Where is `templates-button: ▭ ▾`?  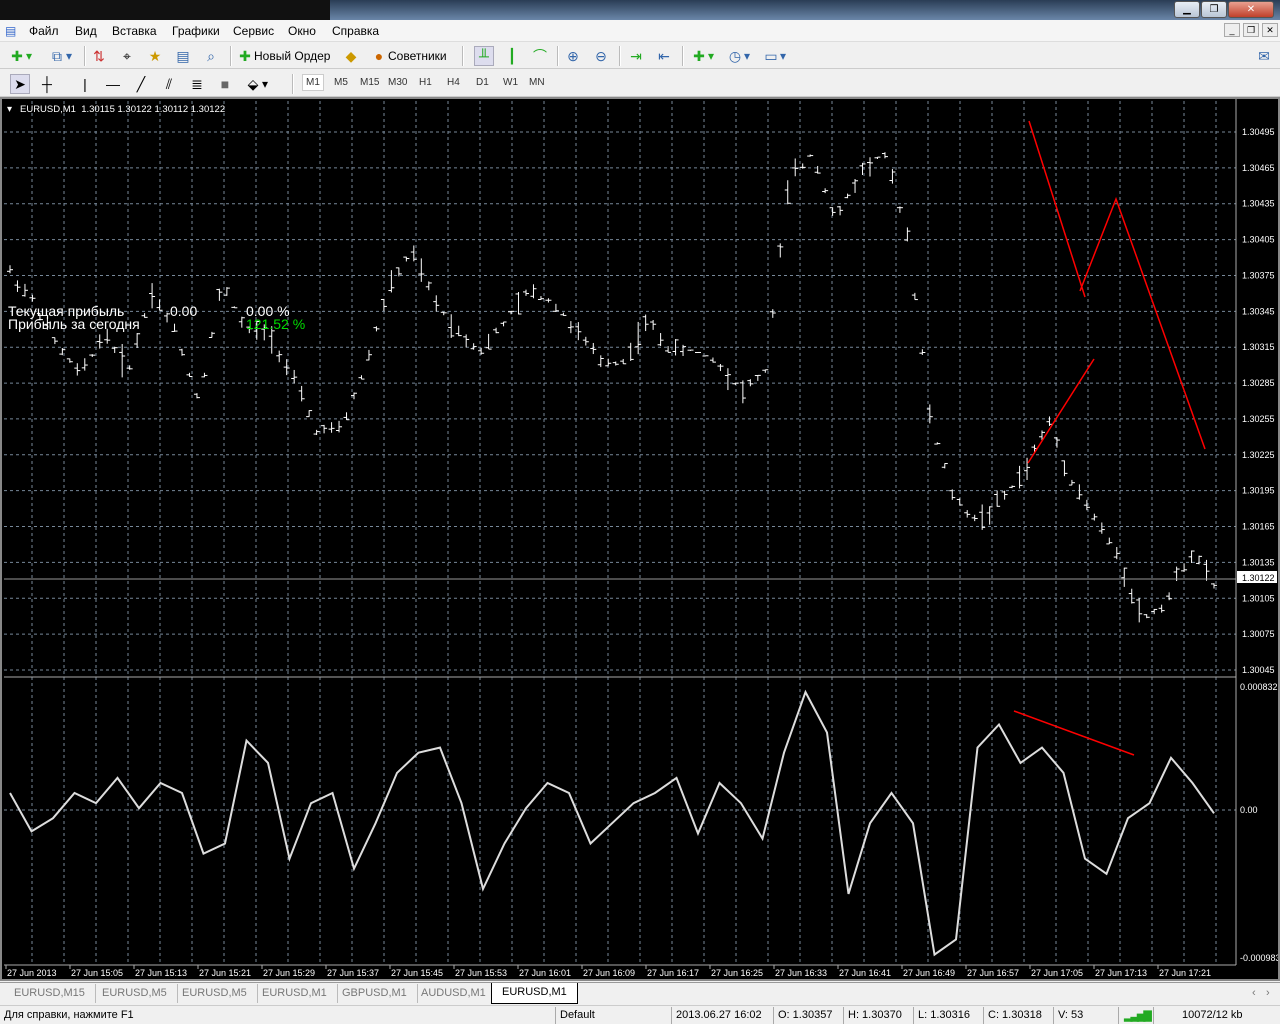 templates-button: ▭ ▾ is located at coordinates (774, 56).